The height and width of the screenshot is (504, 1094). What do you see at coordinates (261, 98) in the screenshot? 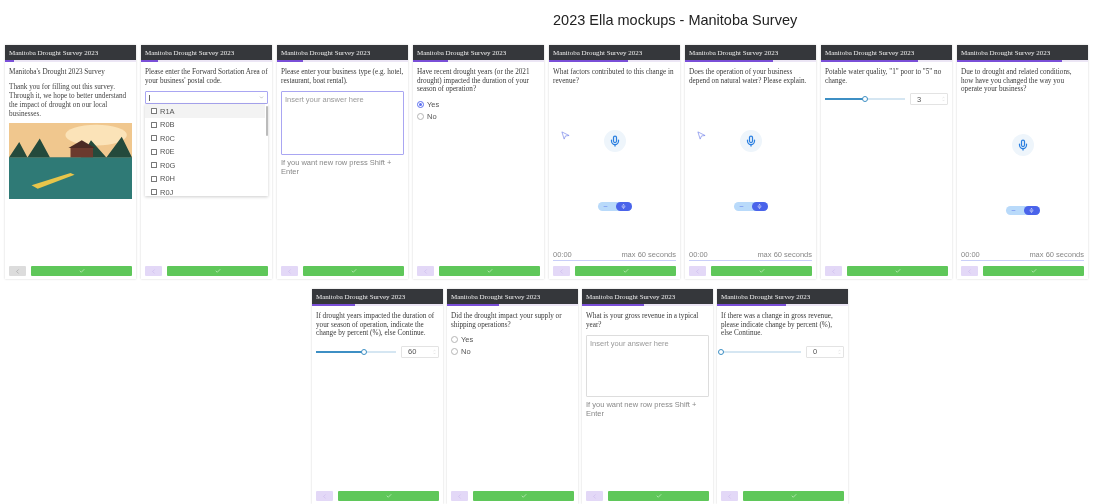
I see `caret-icon` at bounding box center [261, 98].